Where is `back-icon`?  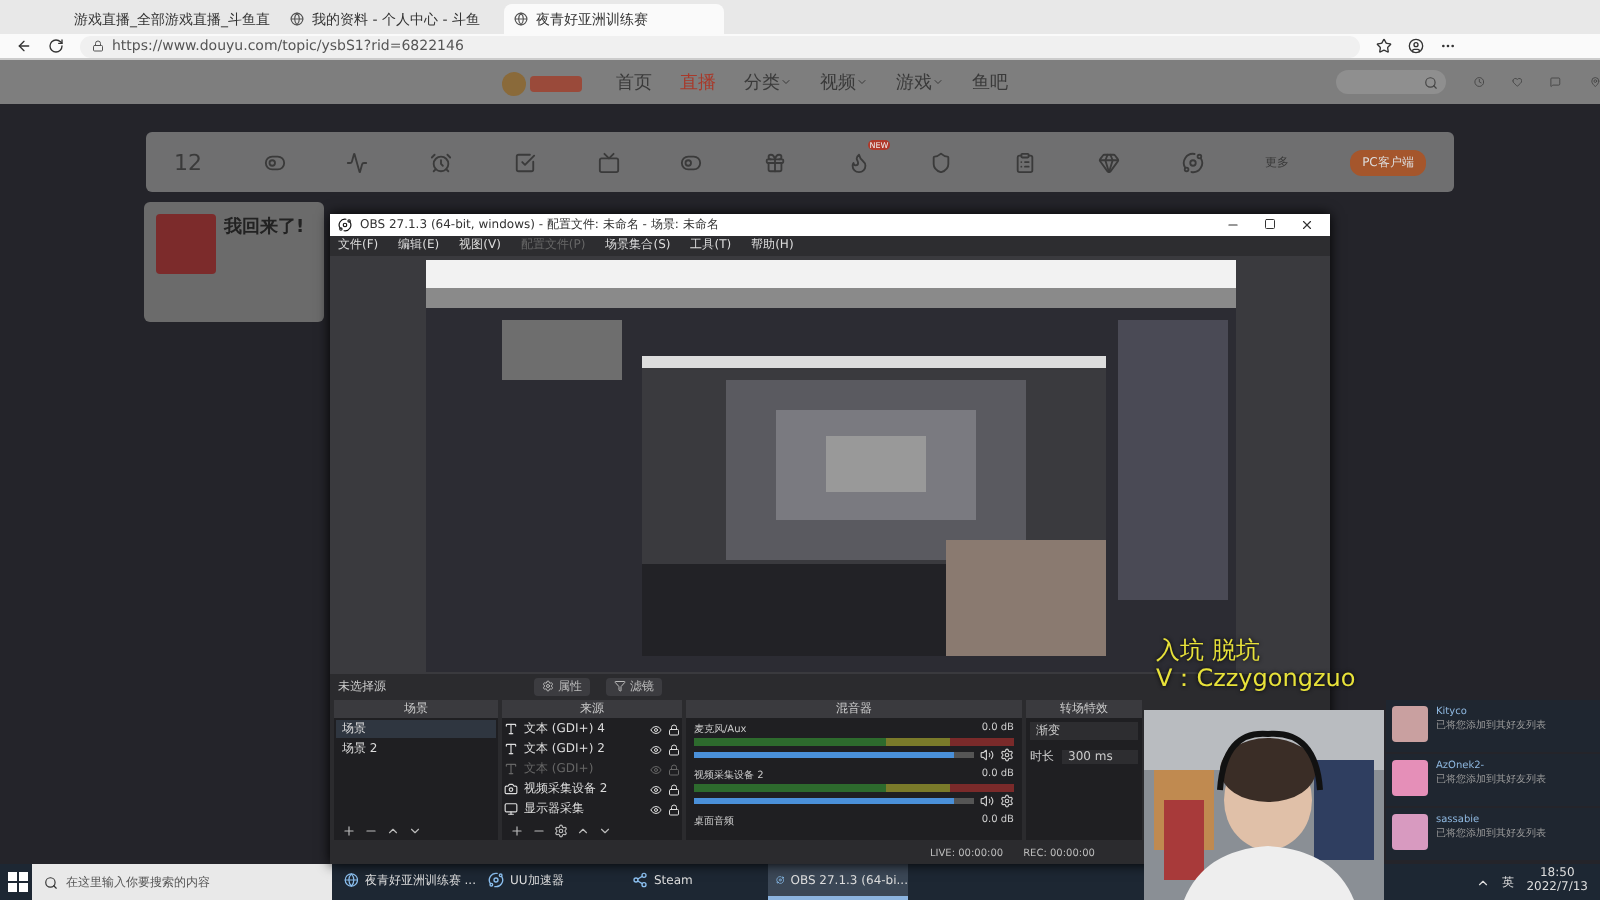 back-icon is located at coordinates (24, 46).